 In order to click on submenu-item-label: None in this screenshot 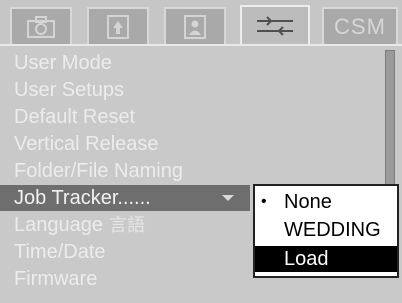, I will do `click(308, 202)`.